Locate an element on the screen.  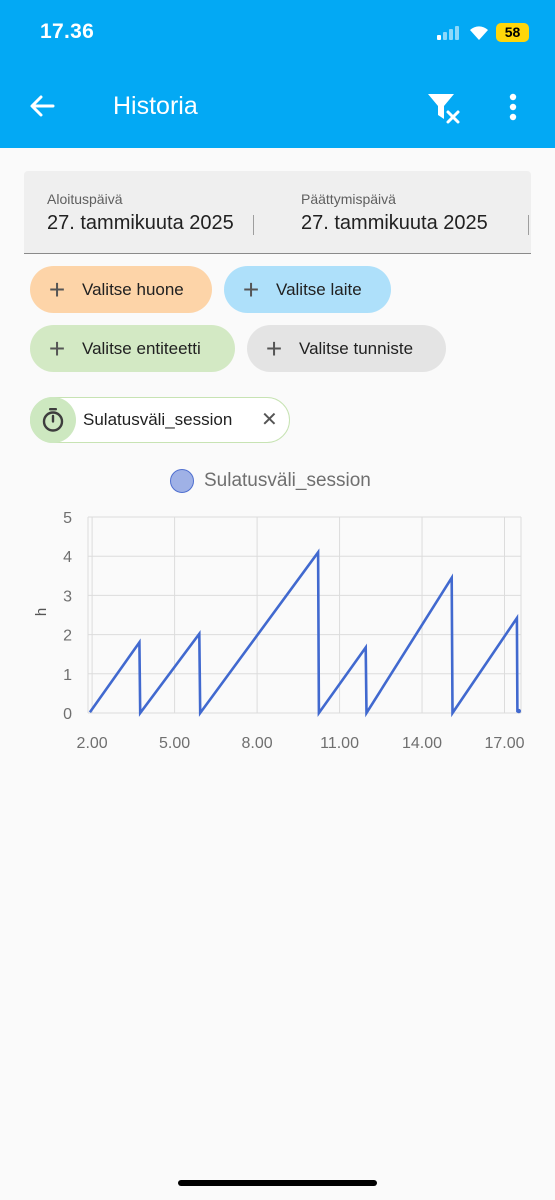
y-tick-label: 1 is located at coordinates (67, 675).